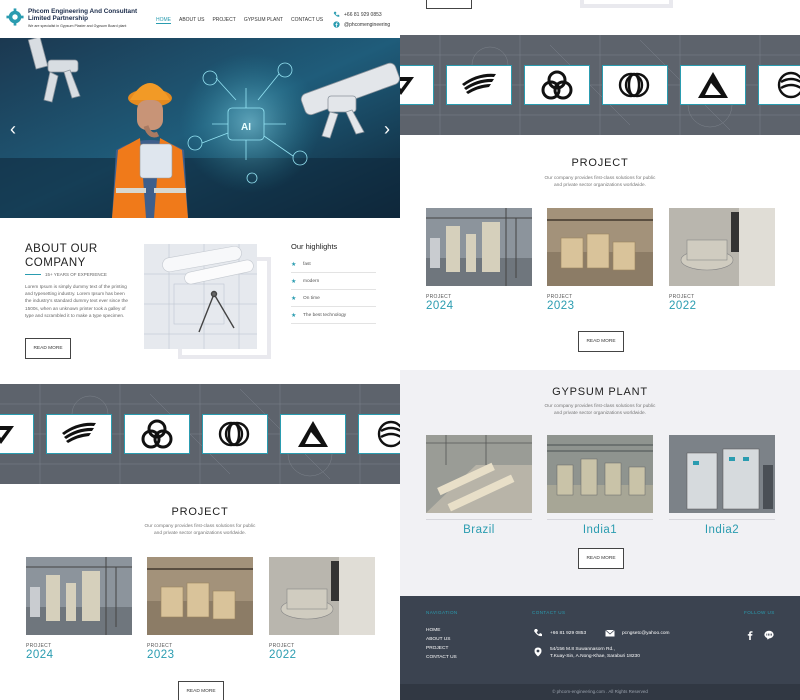 Image resolution: width=800 pixels, height=700 pixels. Describe the element at coordinates (191, 20) in the screenshot. I see `nav-item-about-us: ABOUT US` at that location.